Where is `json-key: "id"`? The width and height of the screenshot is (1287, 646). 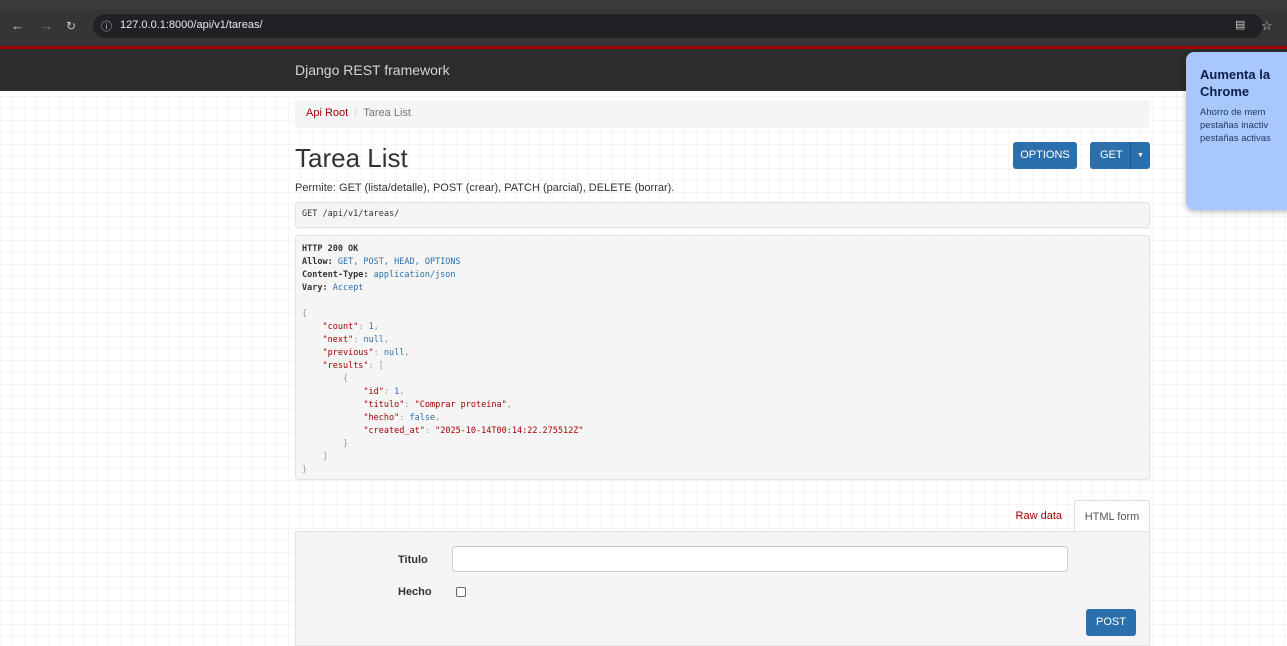 json-key: "id" is located at coordinates (373, 392).